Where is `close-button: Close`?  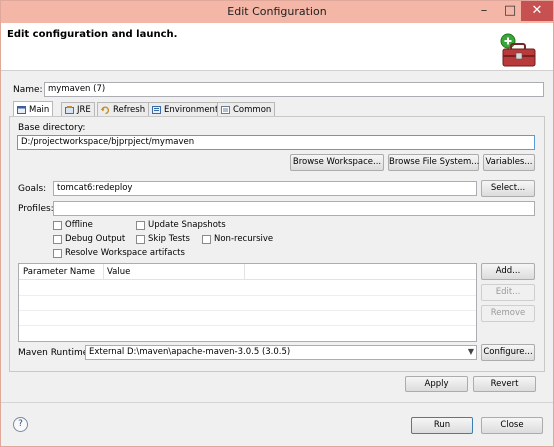
close-button: Close is located at coordinates (512, 425).